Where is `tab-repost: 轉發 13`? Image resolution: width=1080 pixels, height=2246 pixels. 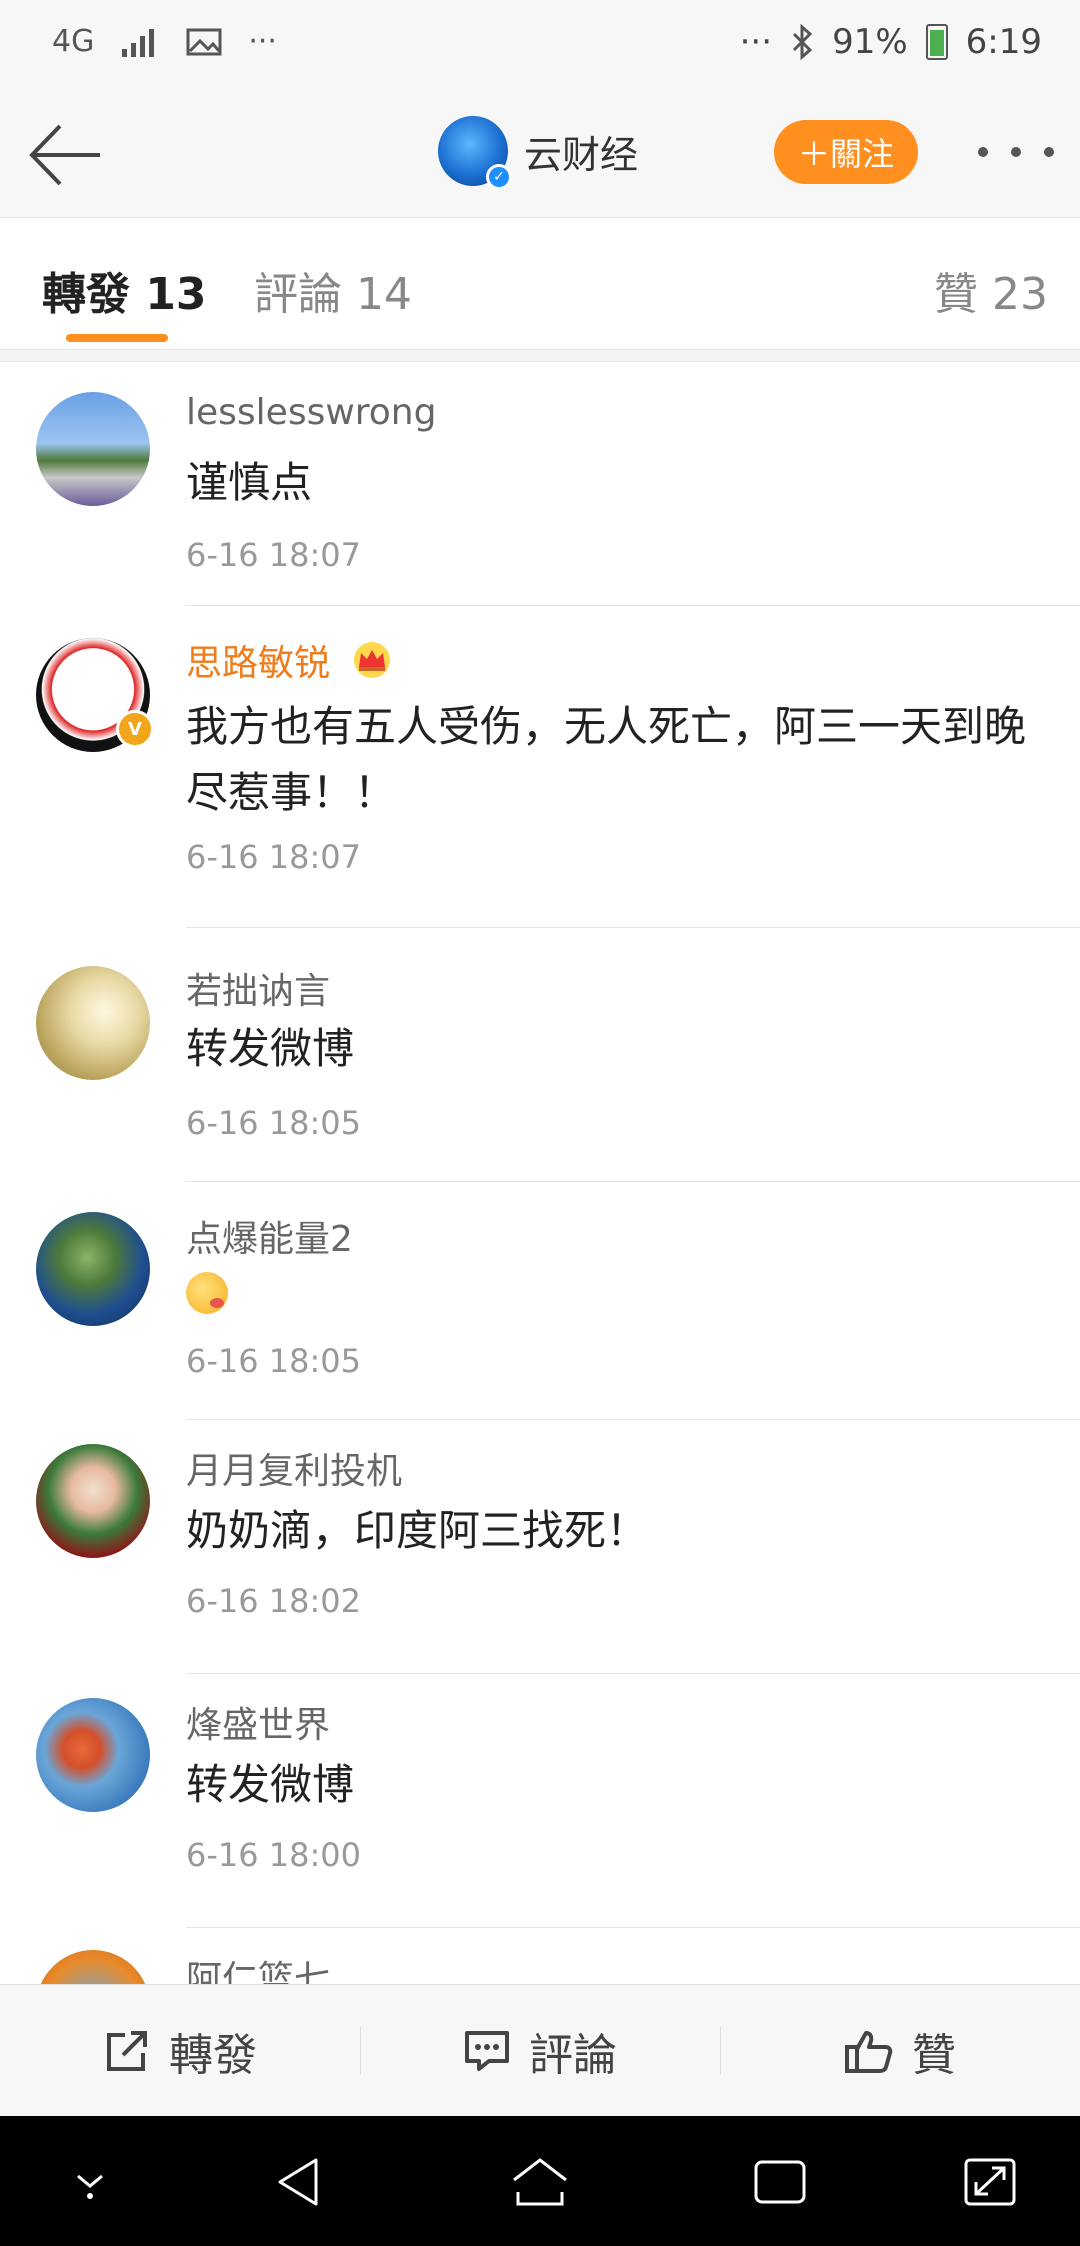
tab-repost: 轉發 13 is located at coordinates (124, 290).